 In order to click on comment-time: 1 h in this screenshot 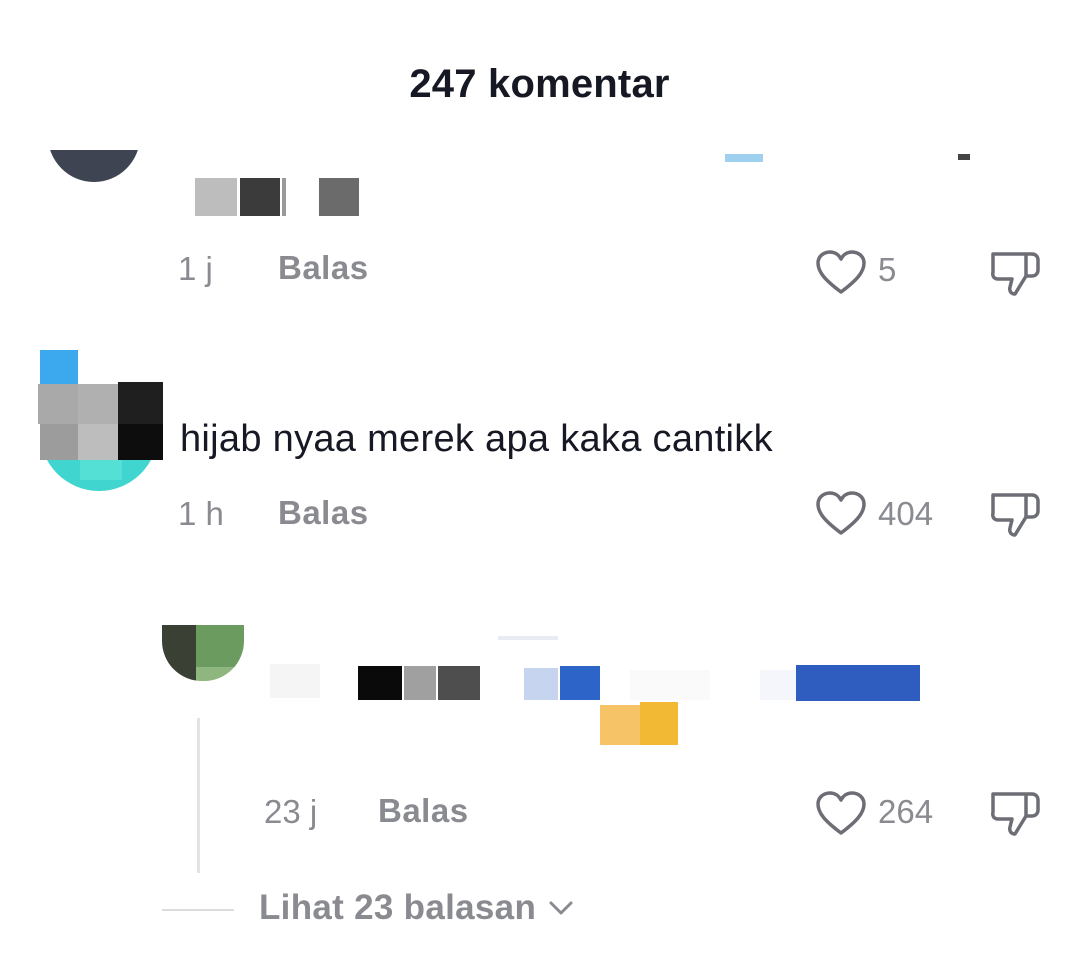, I will do `click(201, 513)`.